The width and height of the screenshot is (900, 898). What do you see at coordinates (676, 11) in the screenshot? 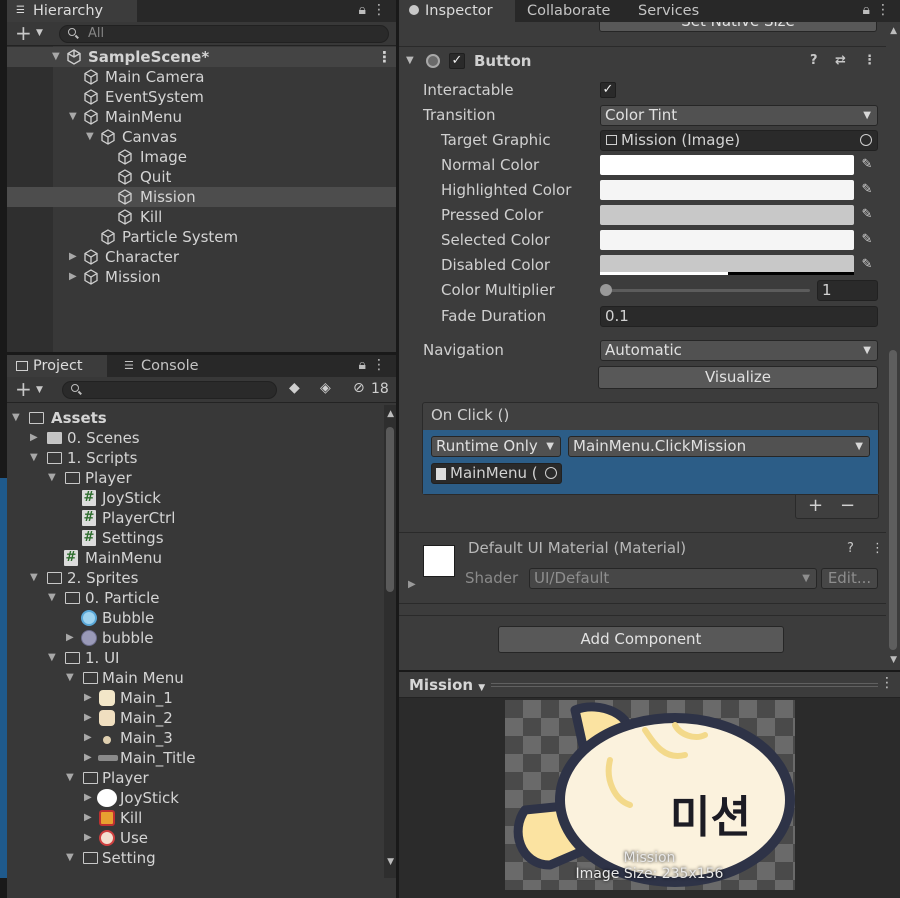
I see `tab-services: Services` at bounding box center [676, 11].